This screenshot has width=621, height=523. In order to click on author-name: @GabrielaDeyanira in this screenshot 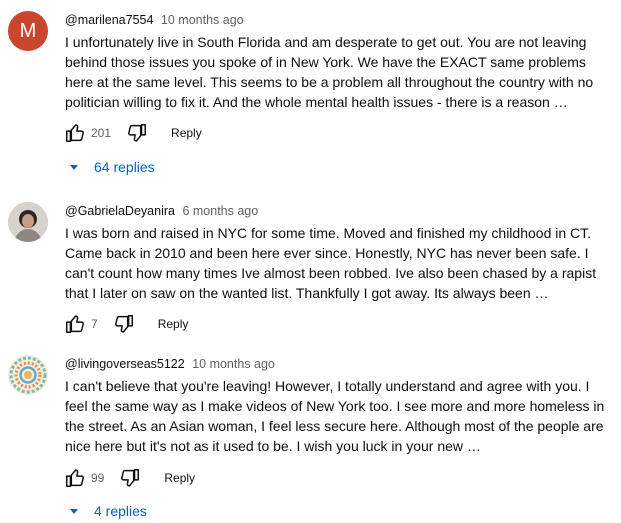, I will do `click(120, 211)`.